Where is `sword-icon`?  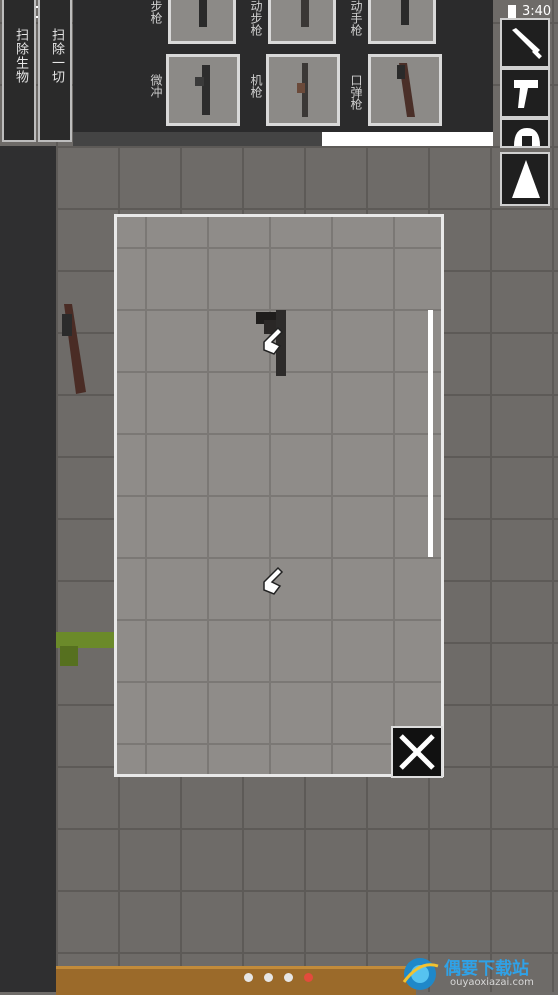
sword-icon is located at coordinates (527, 43).